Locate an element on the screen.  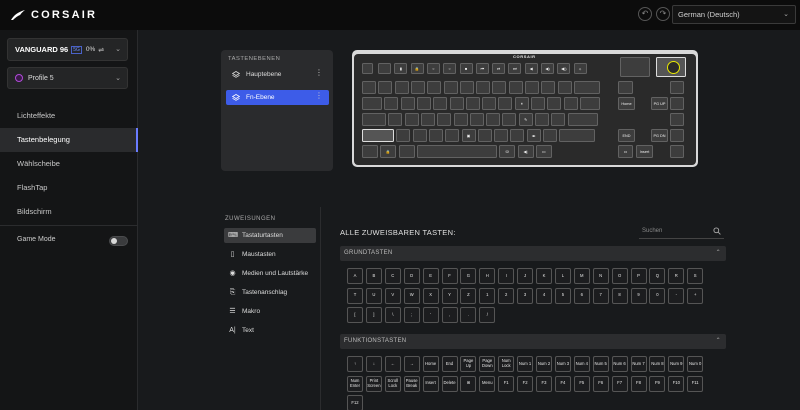
assignable-key: Num 4 is located at coordinates (581, 364).